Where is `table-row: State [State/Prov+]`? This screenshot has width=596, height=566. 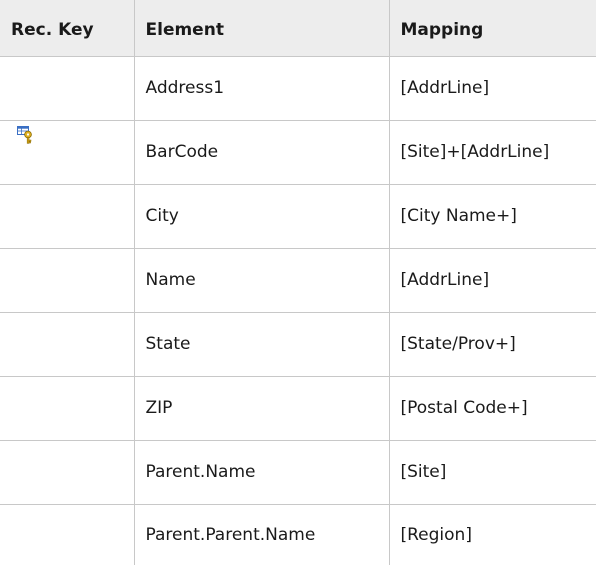
table-row: State [State/Prov+] is located at coordinates (298, 344).